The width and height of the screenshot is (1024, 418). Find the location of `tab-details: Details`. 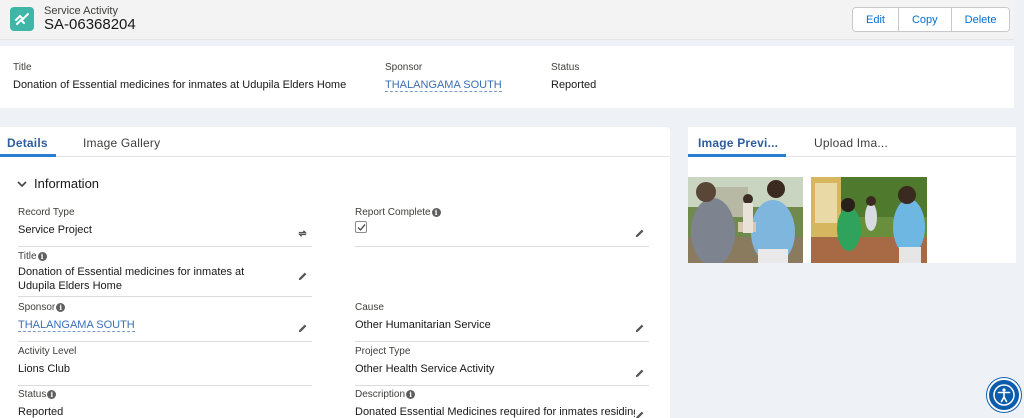

tab-details: Details is located at coordinates (27, 143).